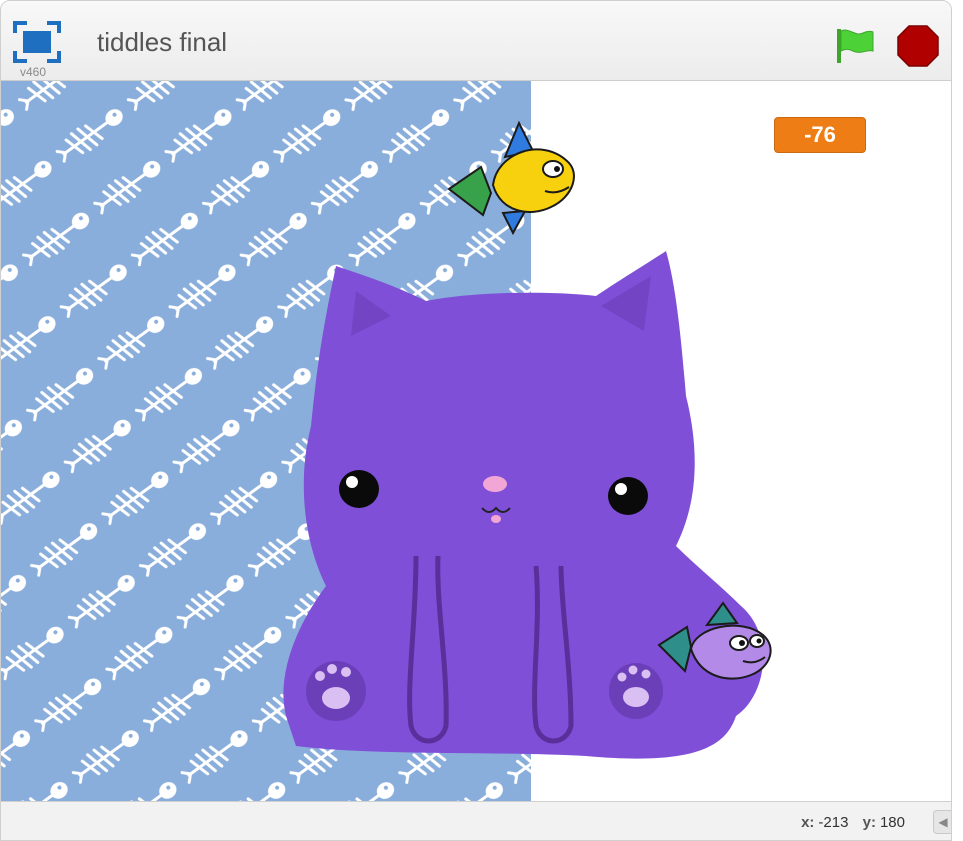 The width and height of the screenshot is (963, 841). What do you see at coordinates (869, 822) in the screenshot?
I see `y-label: y:` at bounding box center [869, 822].